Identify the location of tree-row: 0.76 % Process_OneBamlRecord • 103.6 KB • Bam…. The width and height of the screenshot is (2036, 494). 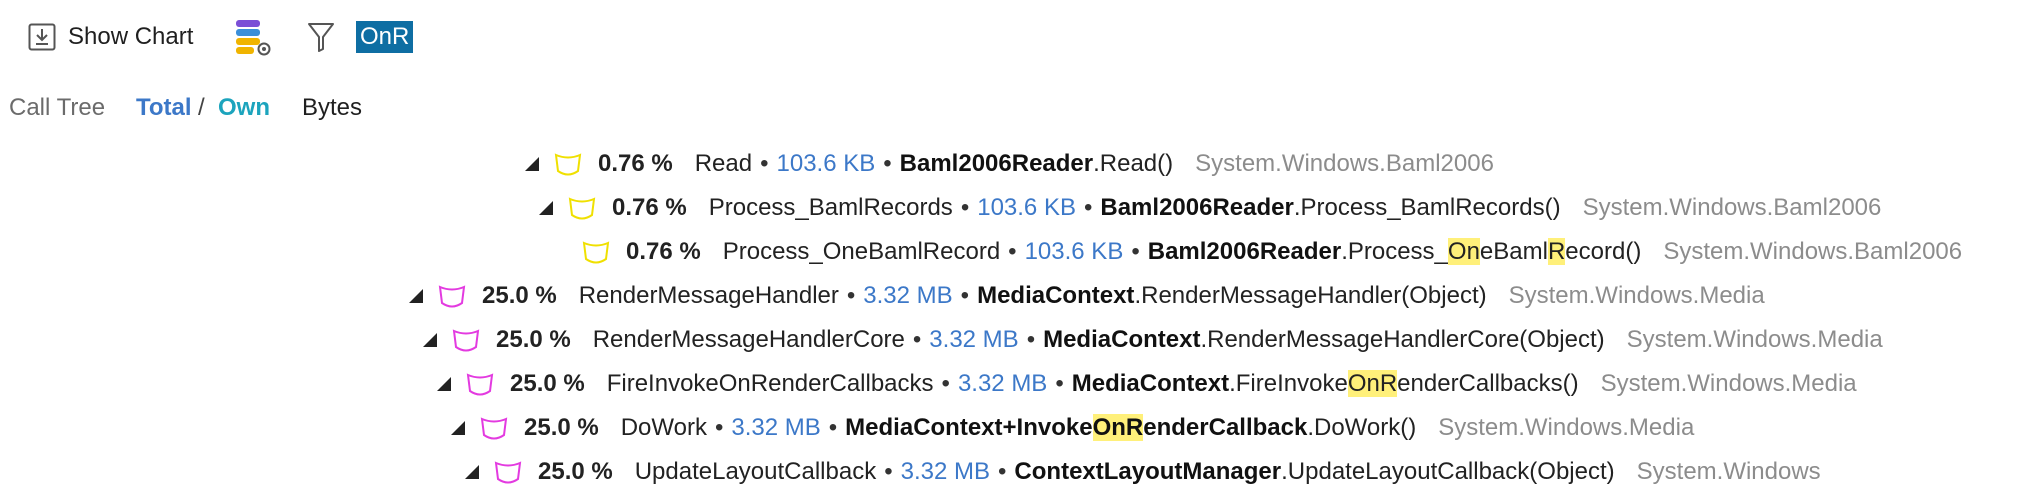
(1255, 252).